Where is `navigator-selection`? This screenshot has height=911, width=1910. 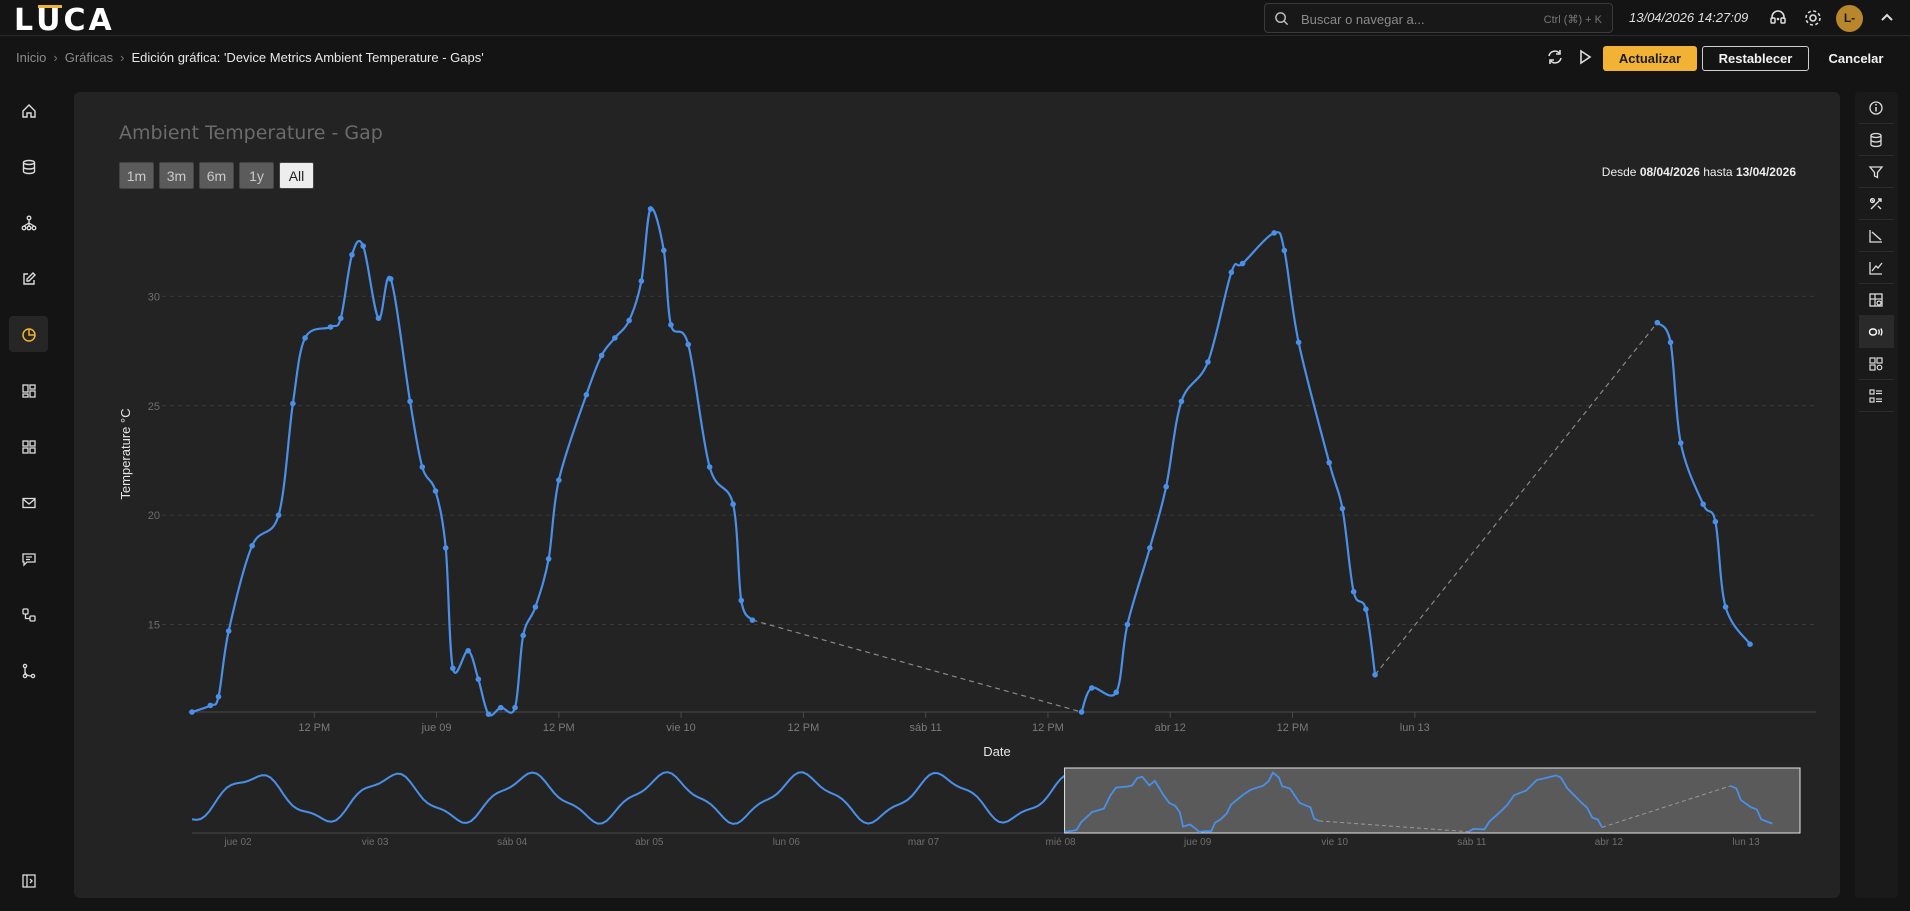 navigator-selection is located at coordinates (1432, 800).